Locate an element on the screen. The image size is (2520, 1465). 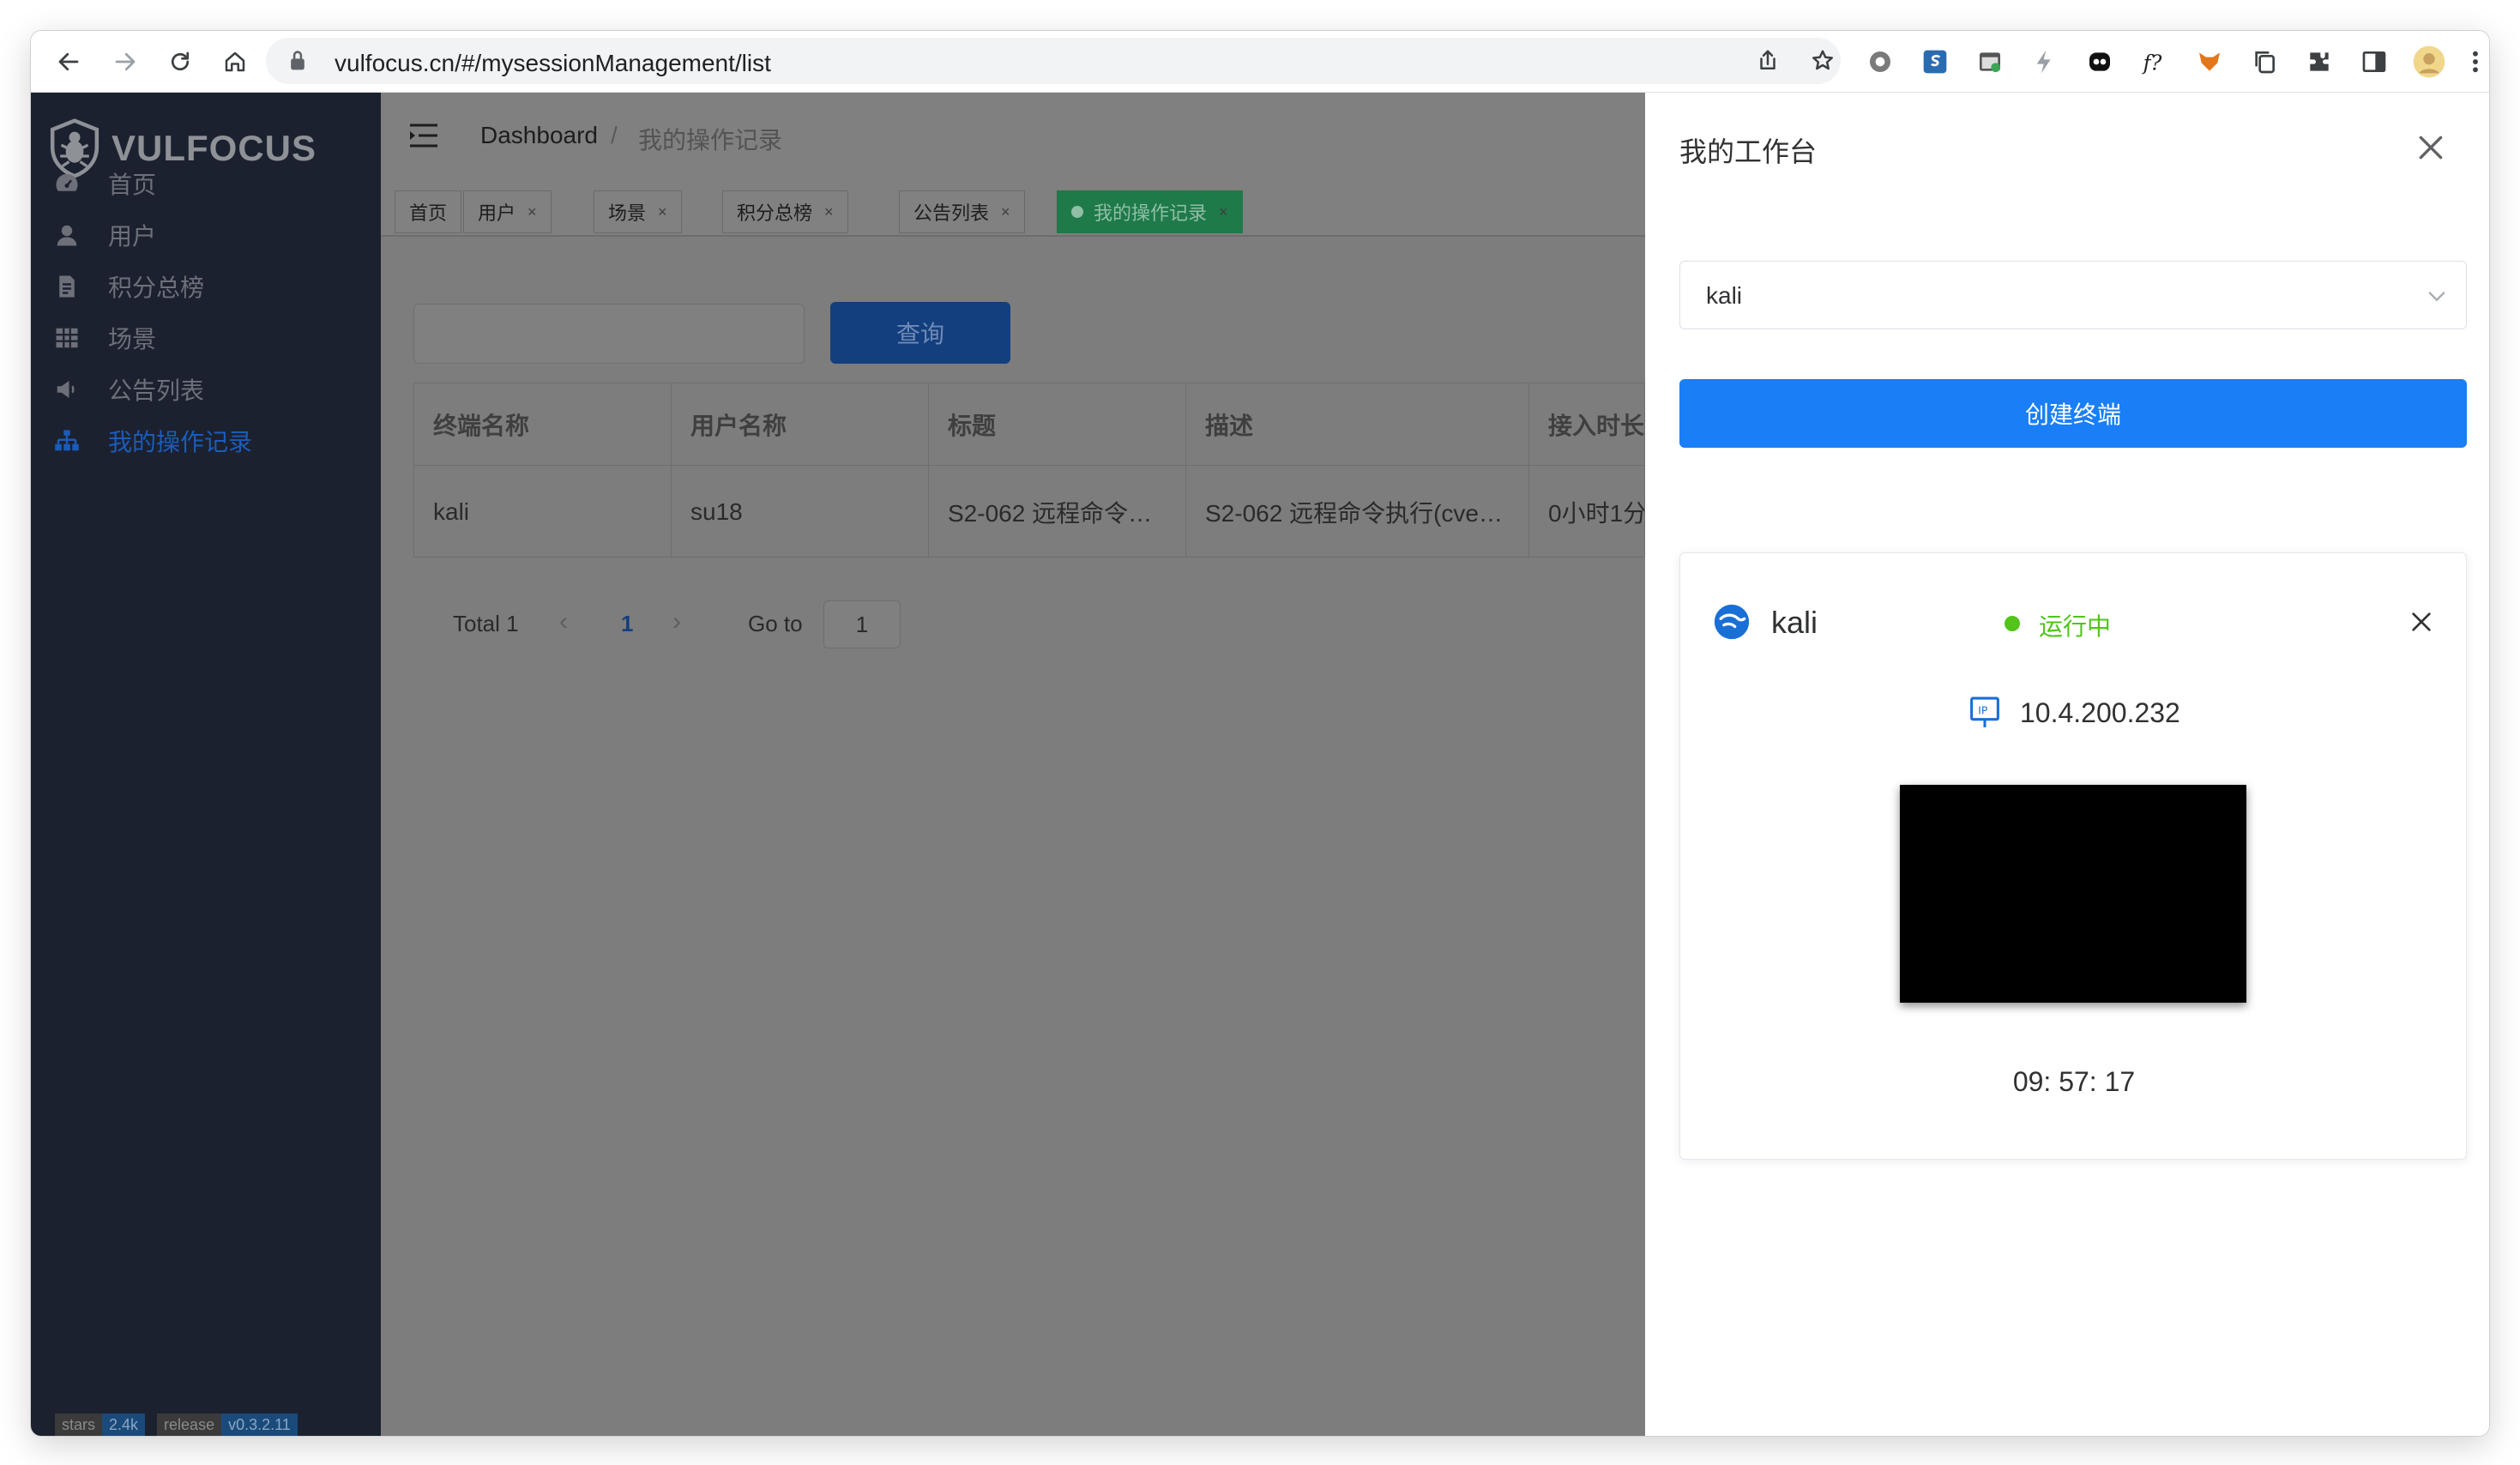
back-button is located at coordinates (68, 61).